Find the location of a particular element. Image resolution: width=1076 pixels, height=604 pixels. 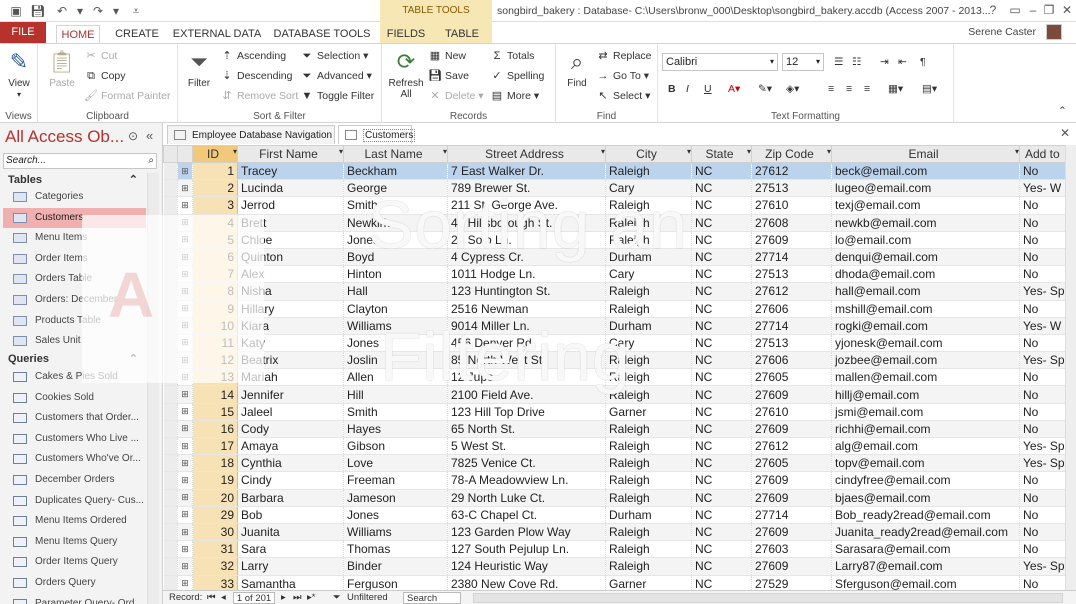

highlight-icon: ✎▾ is located at coordinates (765, 89).